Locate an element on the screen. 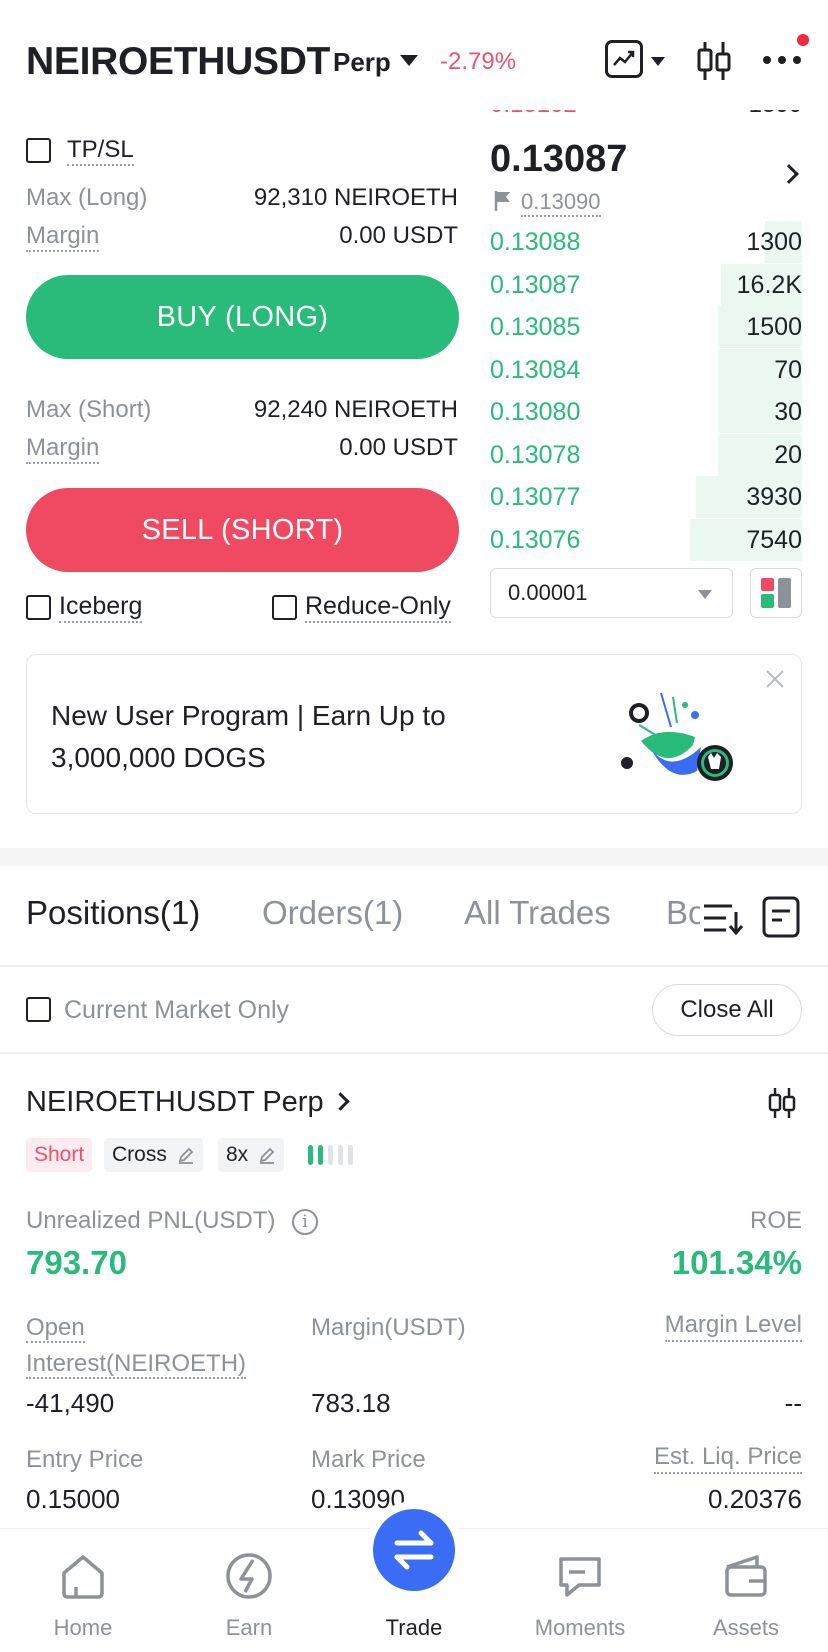 This screenshot has width=828, height=1652. bid-qty: 3930 is located at coordinates (774, 497).